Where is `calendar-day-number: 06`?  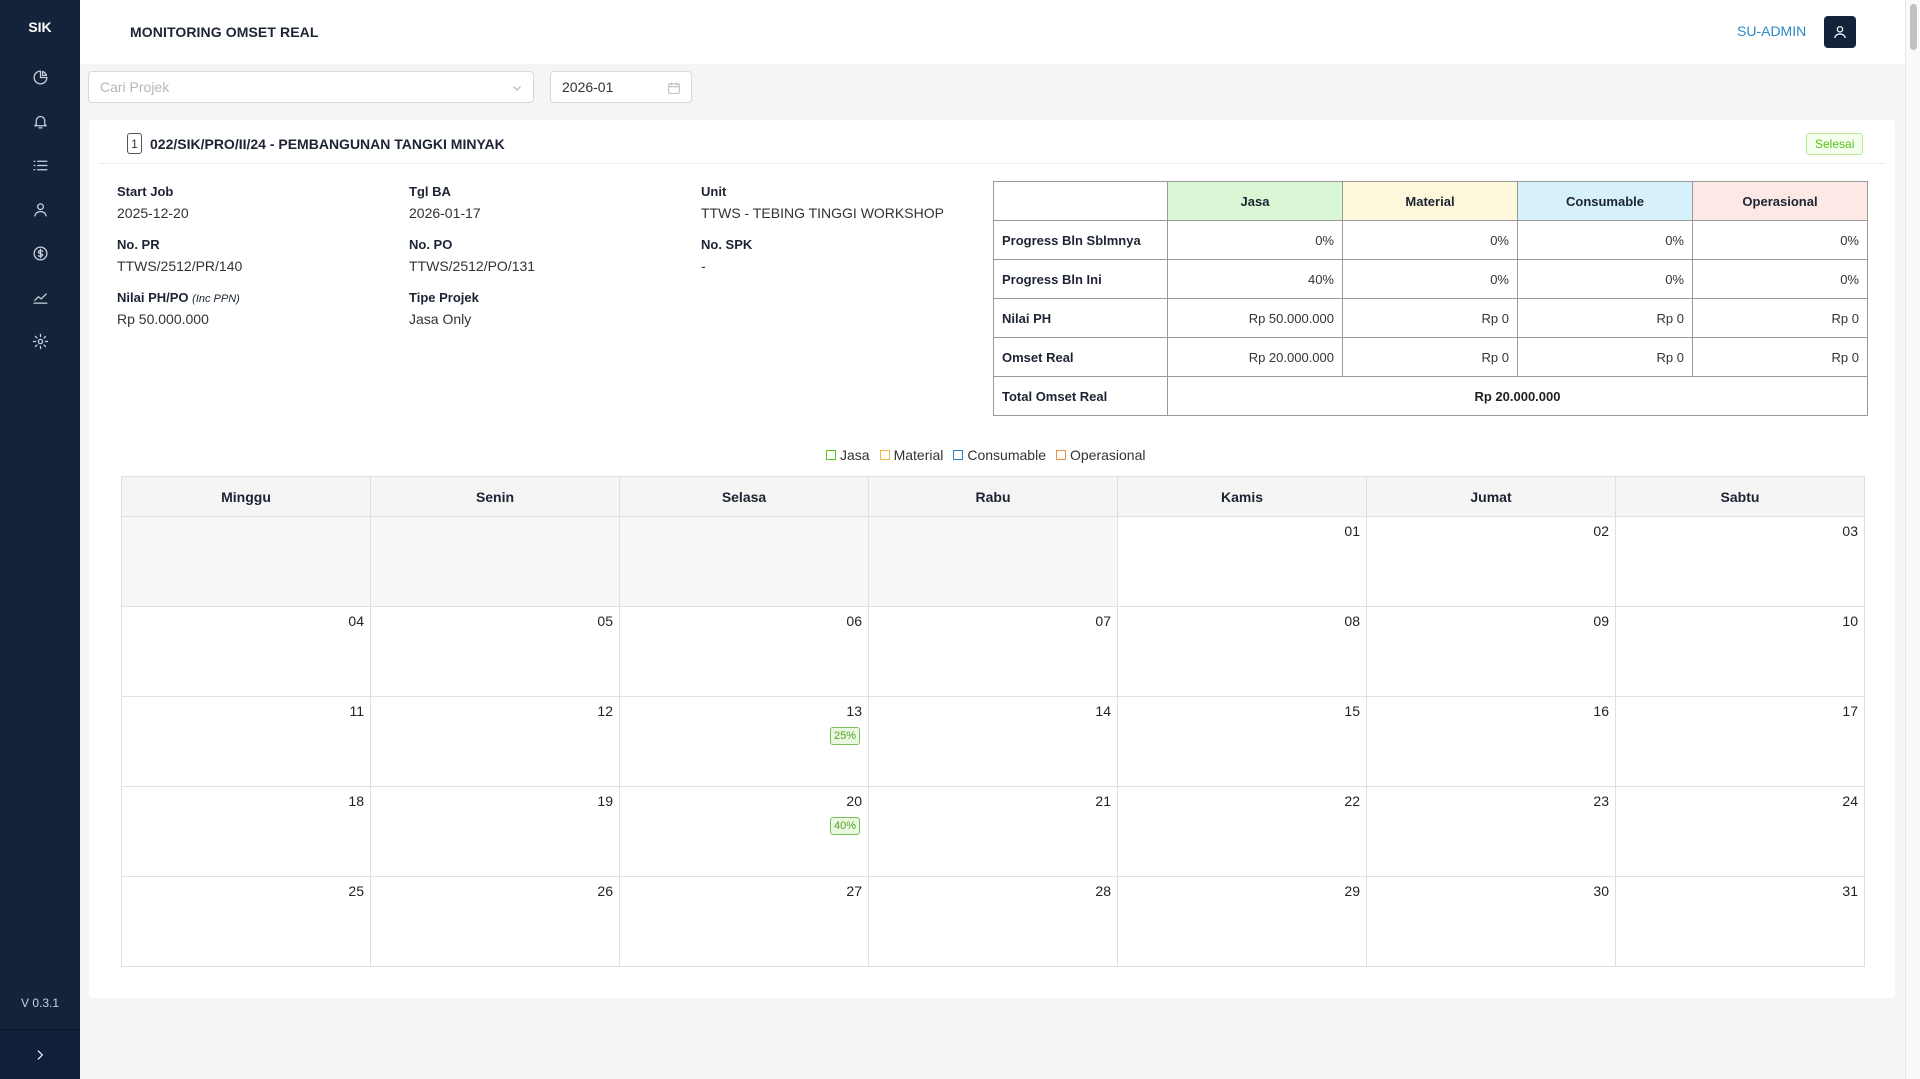 calendar-day-number: 06 is located at coordinates (854, 621).